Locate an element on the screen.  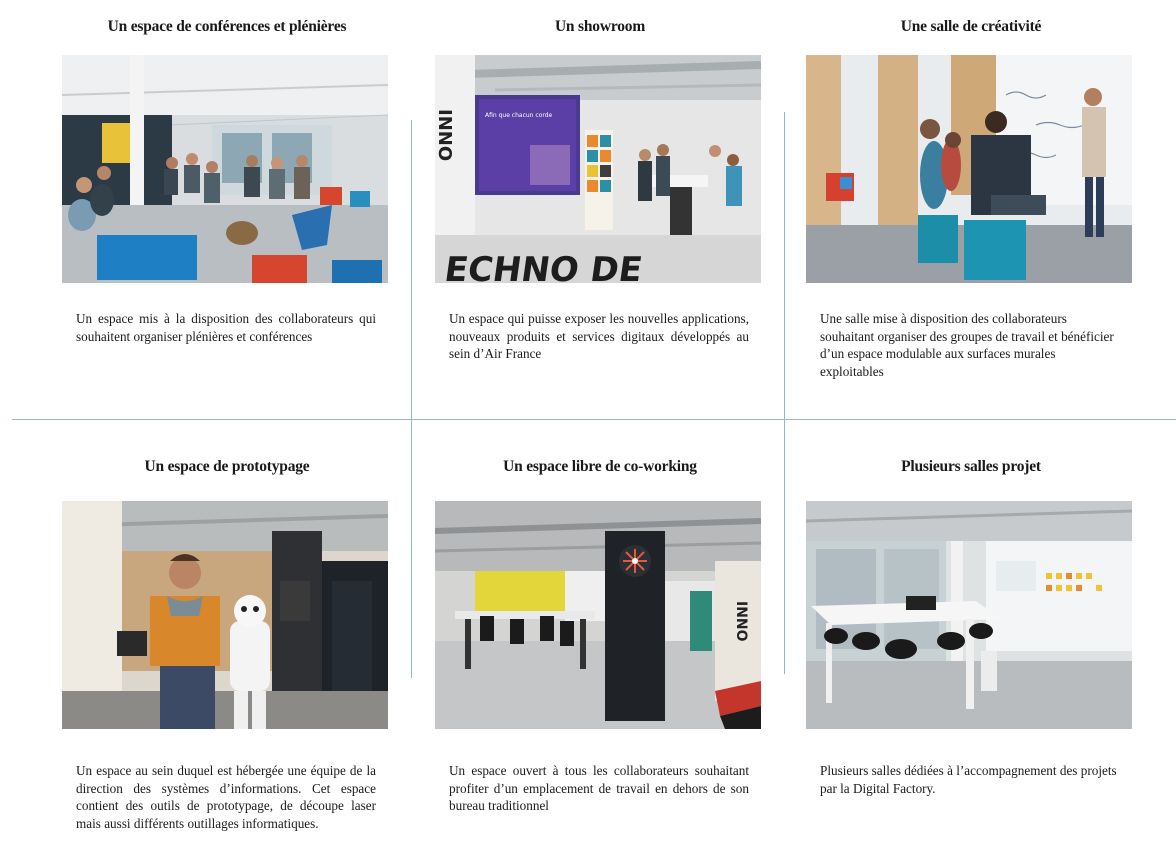
conference-room-photo is located at coordinates (225, 169).